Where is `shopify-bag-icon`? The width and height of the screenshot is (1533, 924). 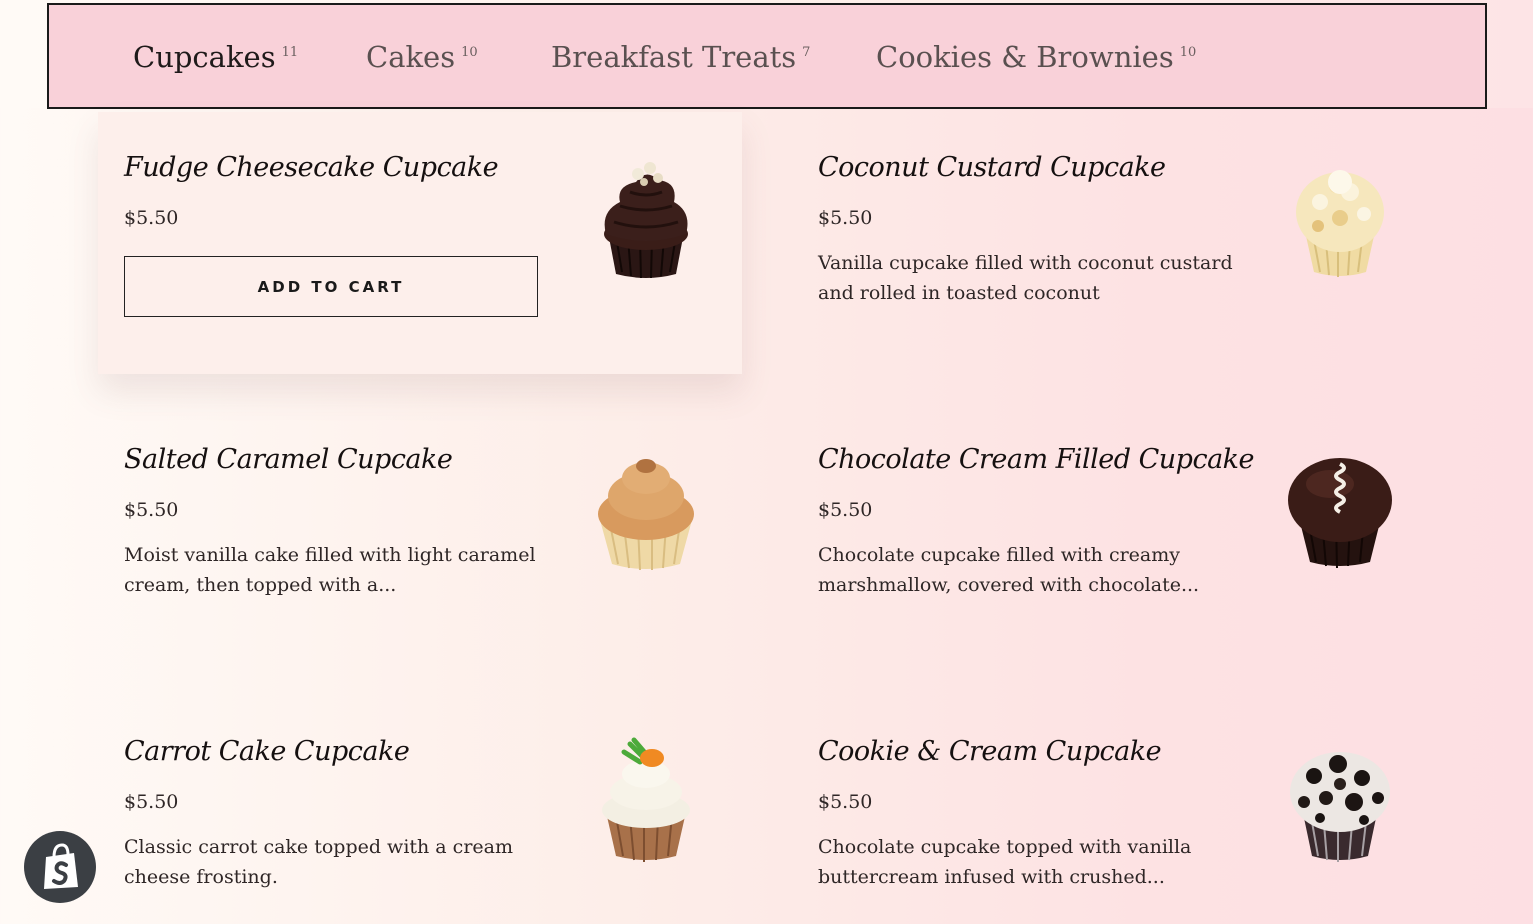 shopify-bag-icon is located at coordinates (61, 866).